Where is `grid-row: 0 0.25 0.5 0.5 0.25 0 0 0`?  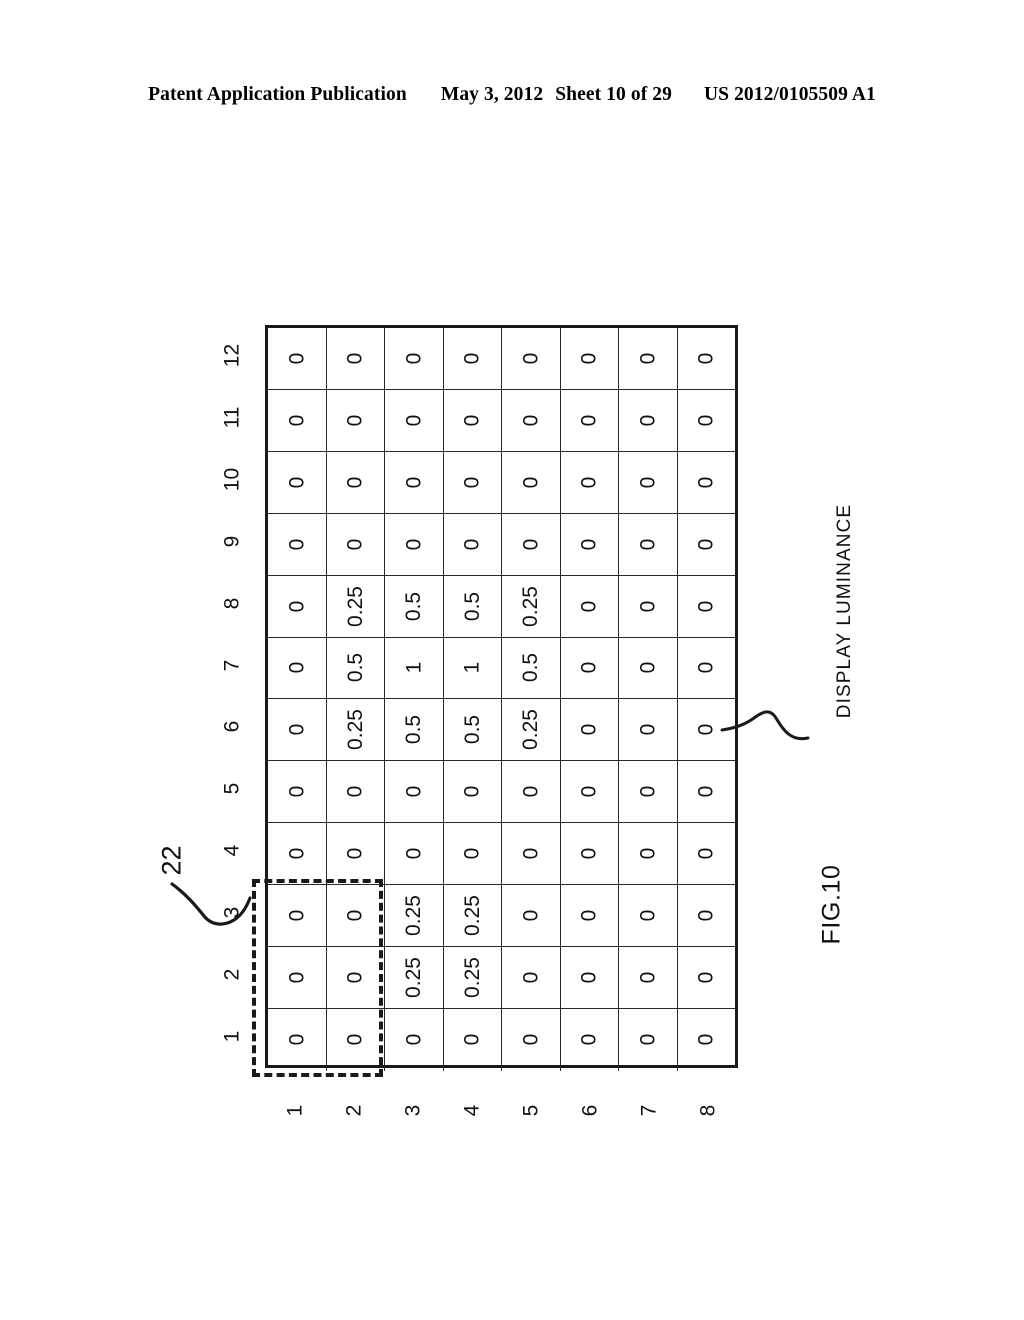 grid-row: 0 0.25 0.5 0.5 0.25 0 0 0 is located at coordinates (501, 730).